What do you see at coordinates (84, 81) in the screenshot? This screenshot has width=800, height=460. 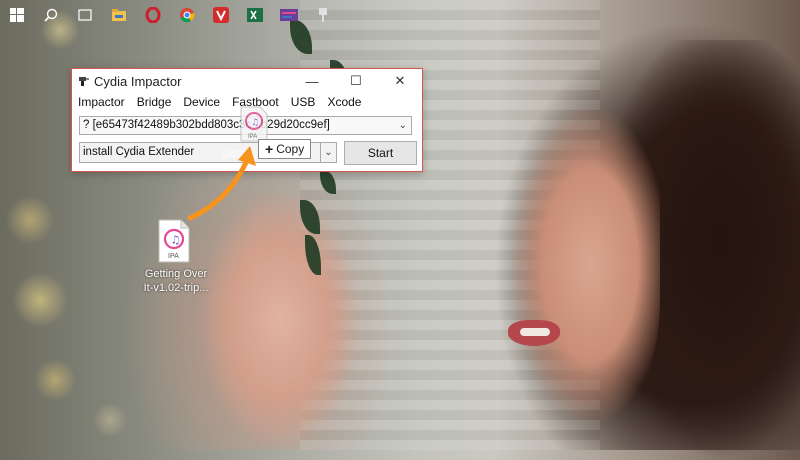 I see `drill-icon` at bounding box center [84, 81].